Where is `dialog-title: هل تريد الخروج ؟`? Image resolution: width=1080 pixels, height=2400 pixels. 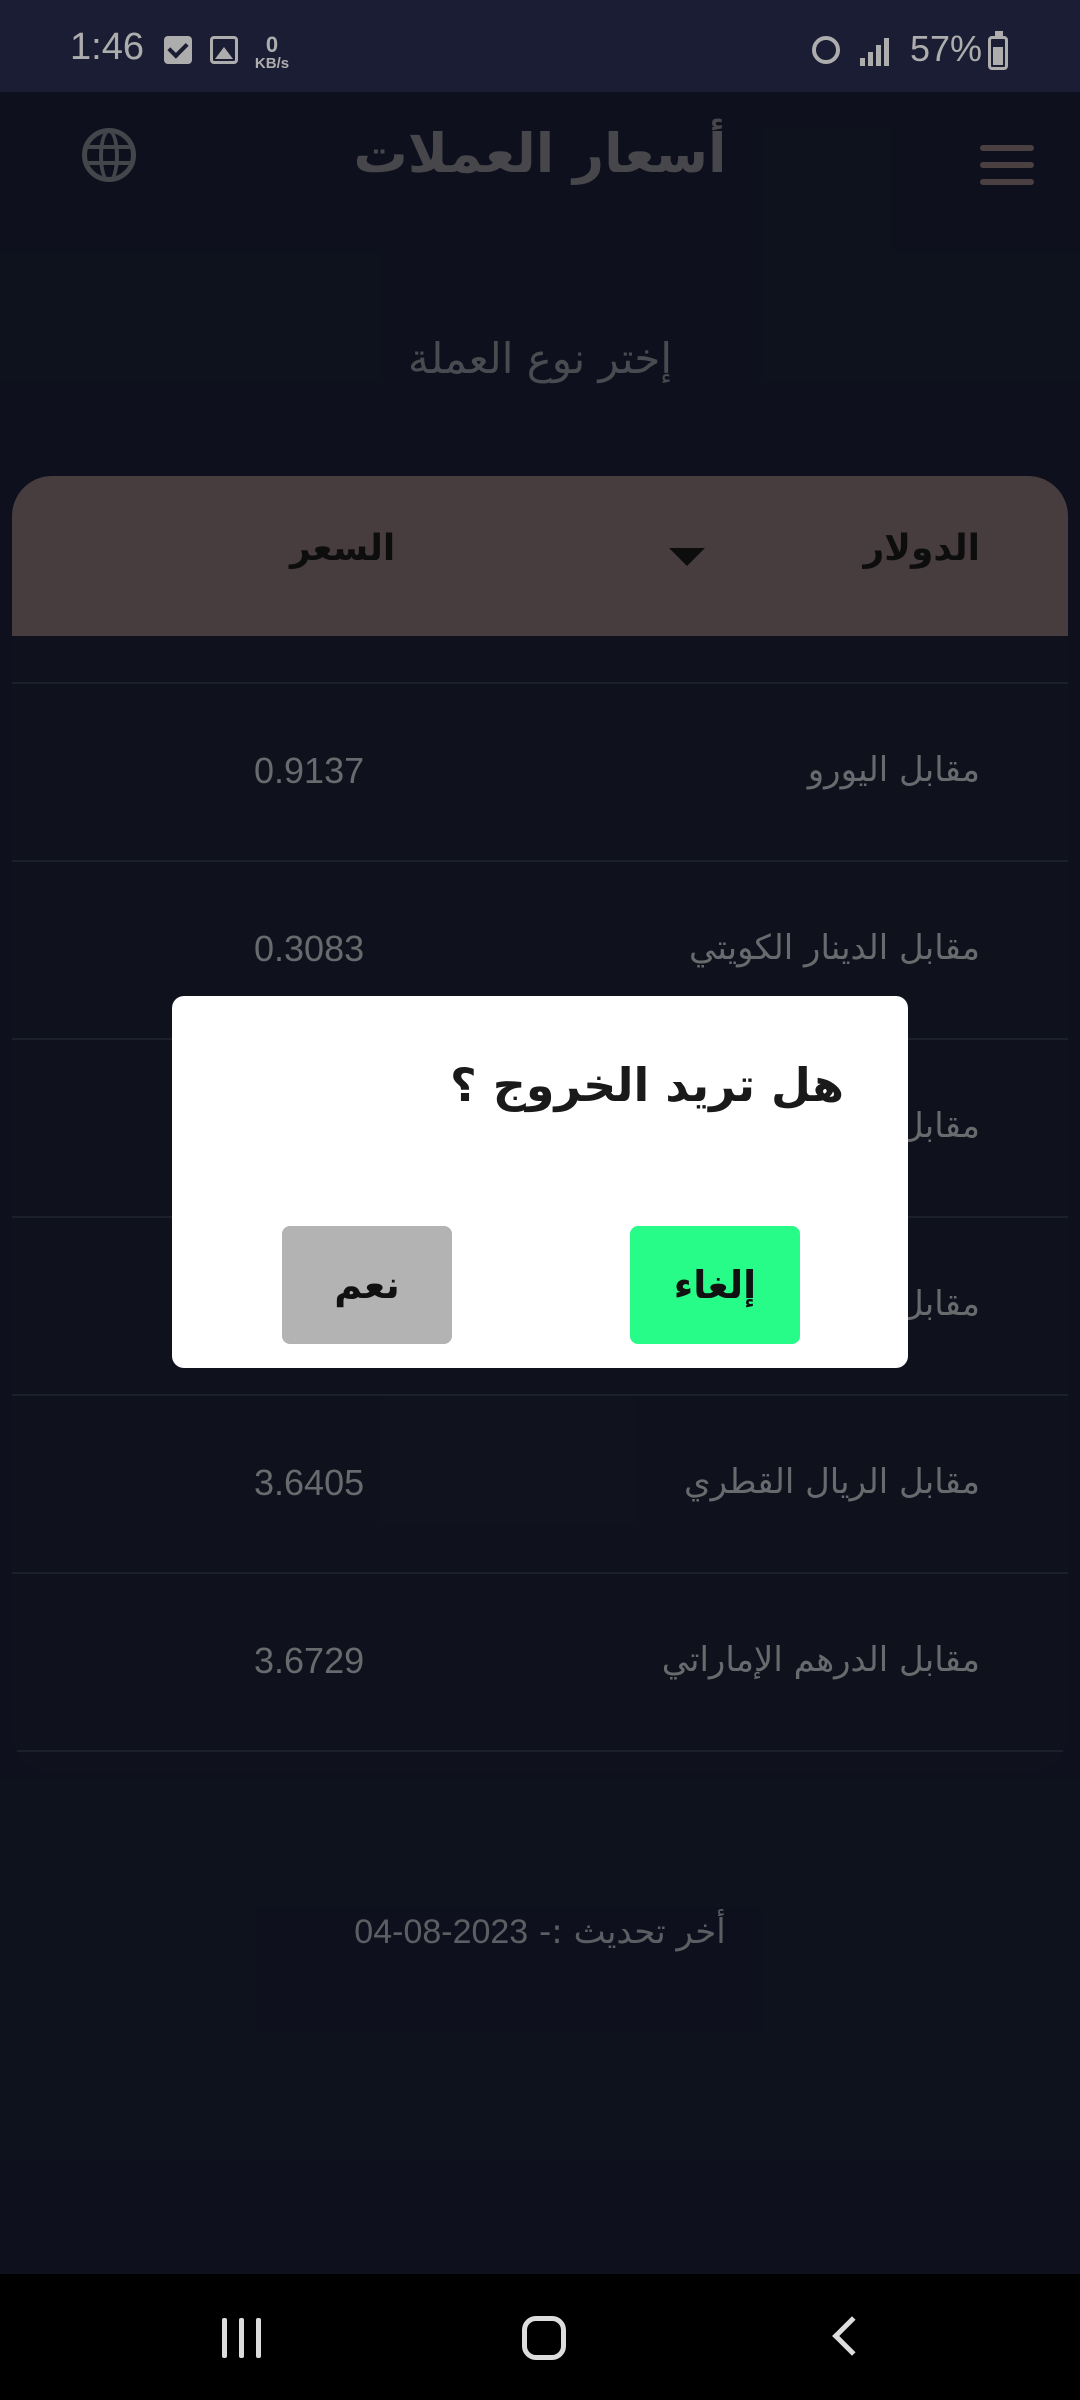 dialog-title: هل تريد الخروج ؟ is located at coordinates (647, 1085).